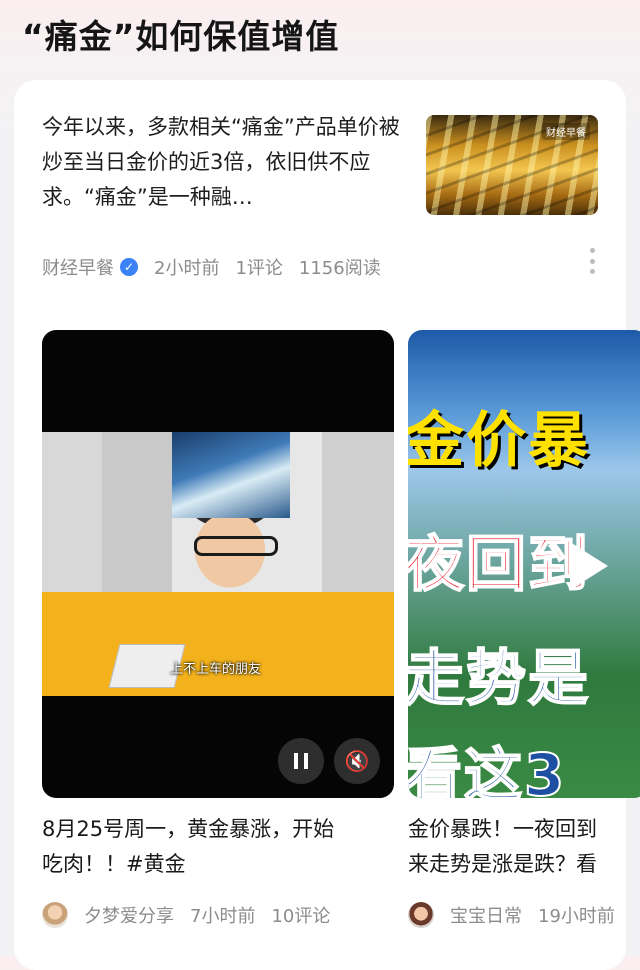 This screenshot has width=640, height=970. What do you see at coordinates (129, 915) in the screenshot?
I see `video-author: 夕梦爱分享` at bounding box center [129, 915].